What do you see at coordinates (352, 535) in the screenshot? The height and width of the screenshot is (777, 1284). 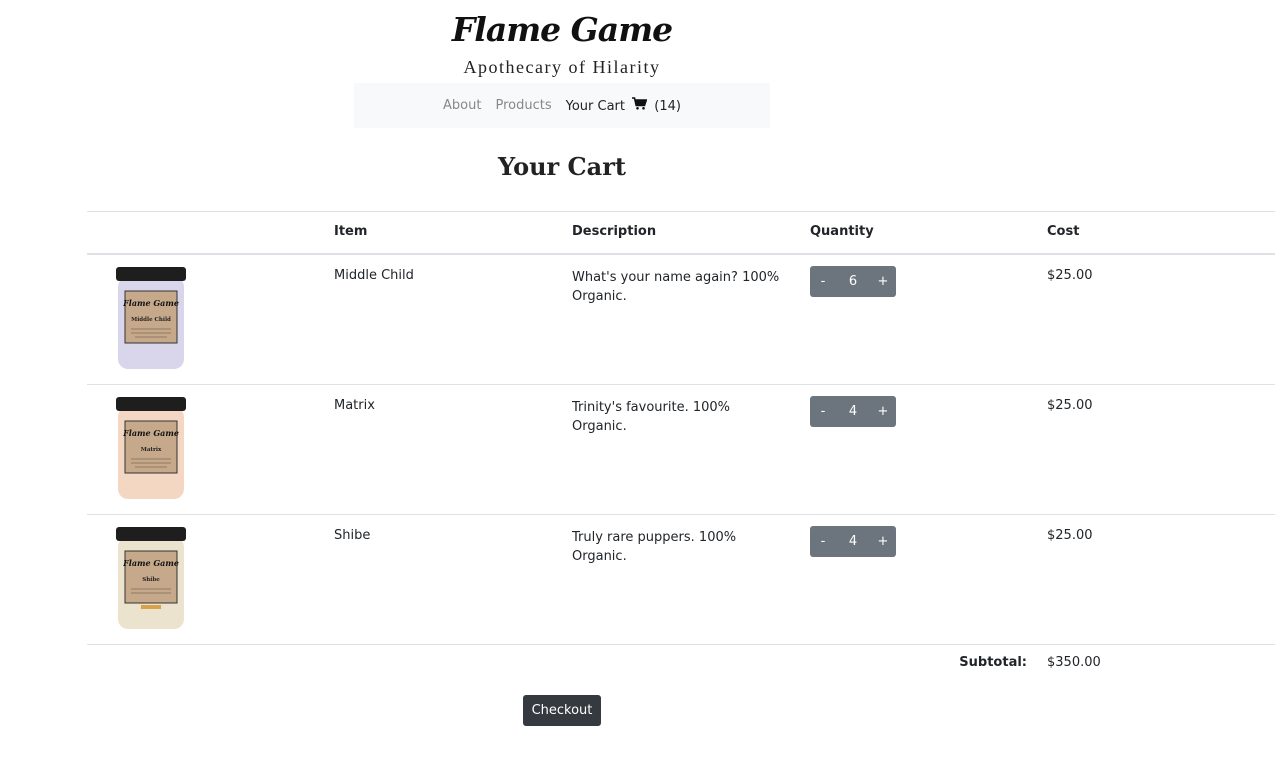 I see `item-name: Shibe` at bounding box center [352, 535].